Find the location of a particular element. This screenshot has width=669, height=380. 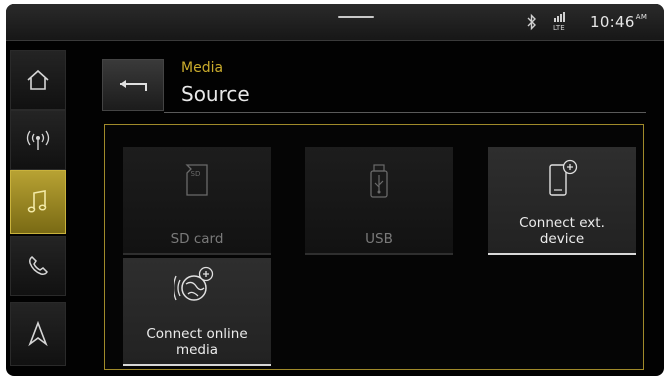

clock-time: 10:46 is located at coordinates (612, 22).